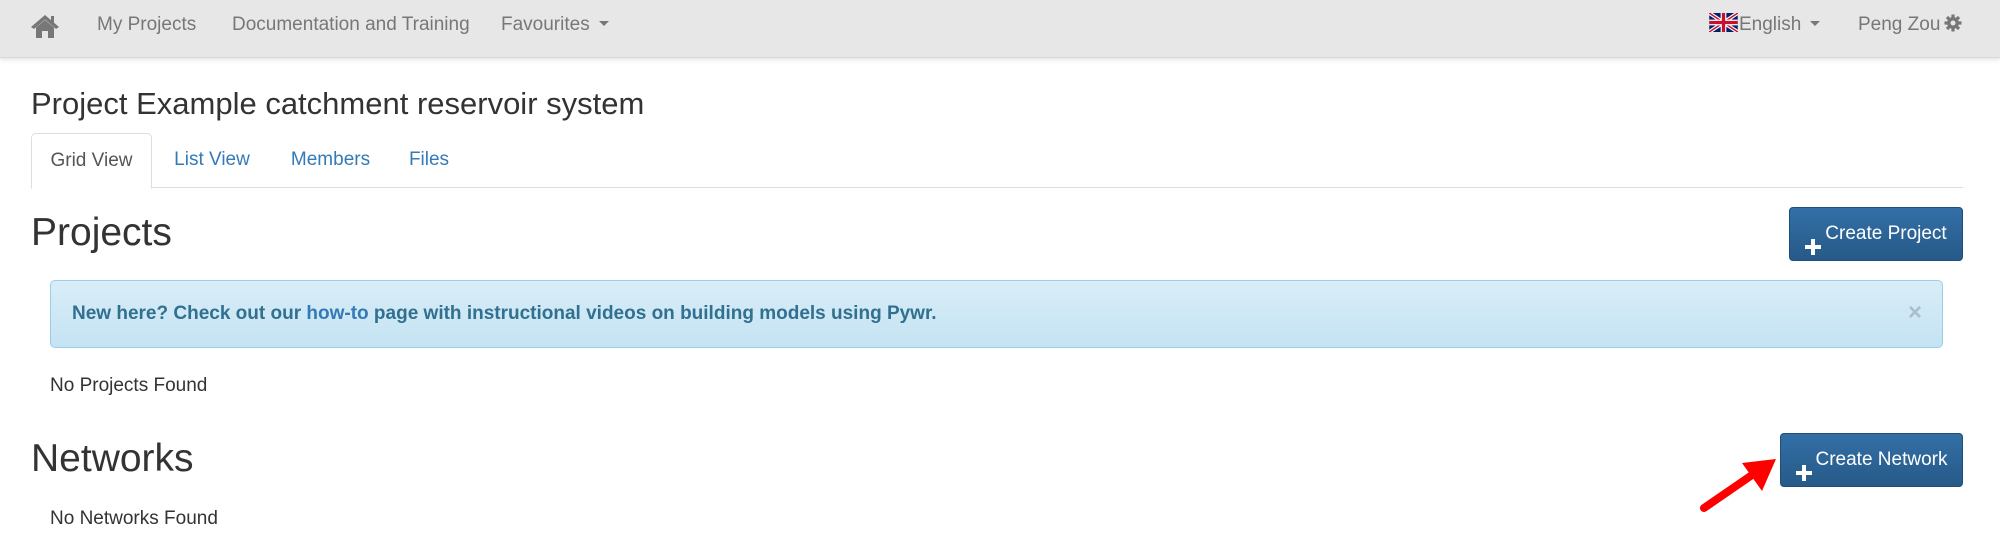  What do you see at coordinates (1723, 23) in the screenshot?
I see `uk-flag-icon` at bounding box center [1723, 23].